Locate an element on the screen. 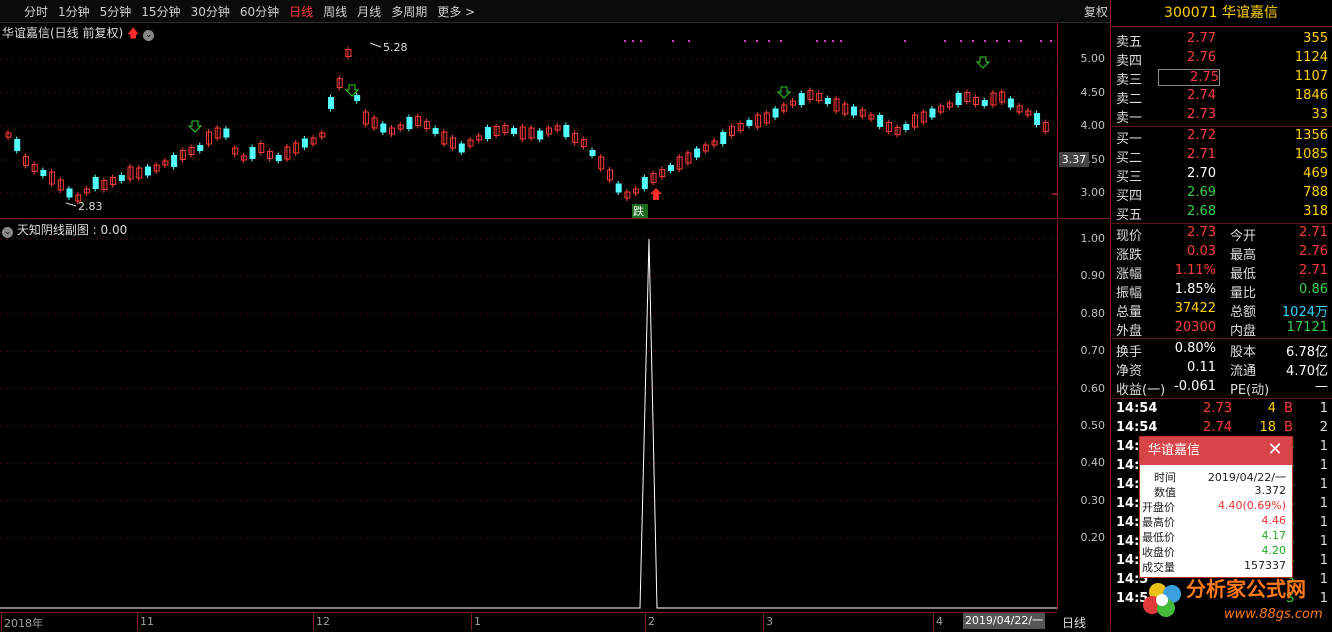 The image size is (1332, 632). tab-9: 多周期 is located at coordinates (409, 11).